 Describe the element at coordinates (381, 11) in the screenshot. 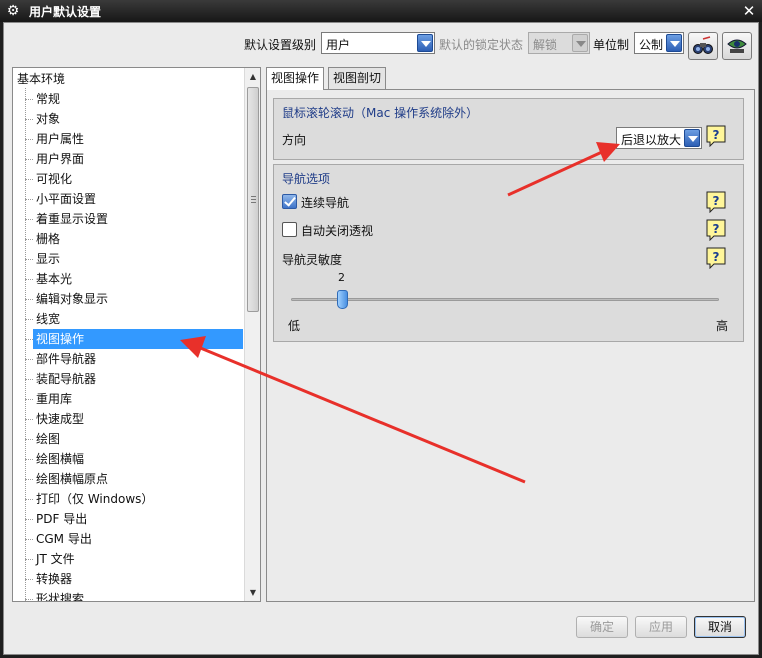

I see `title-bar: ⚙ 用户默认设置 ✕` at that location.